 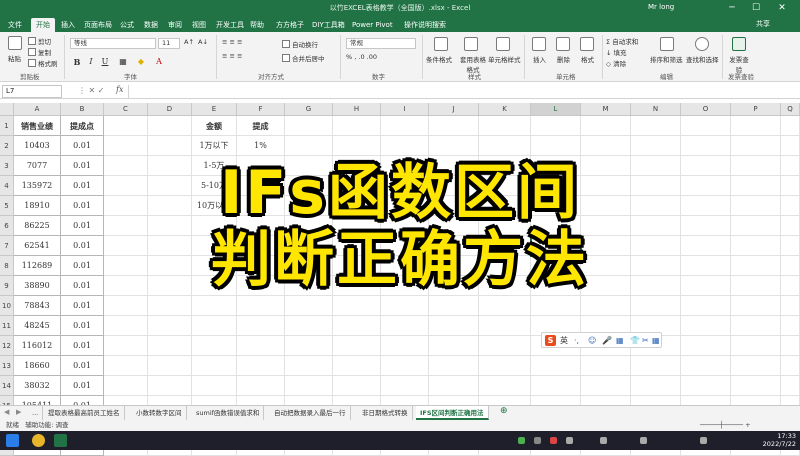 I want to click on align-left-icon: ≡ ≡ ≡, so click(x=232, y=56).